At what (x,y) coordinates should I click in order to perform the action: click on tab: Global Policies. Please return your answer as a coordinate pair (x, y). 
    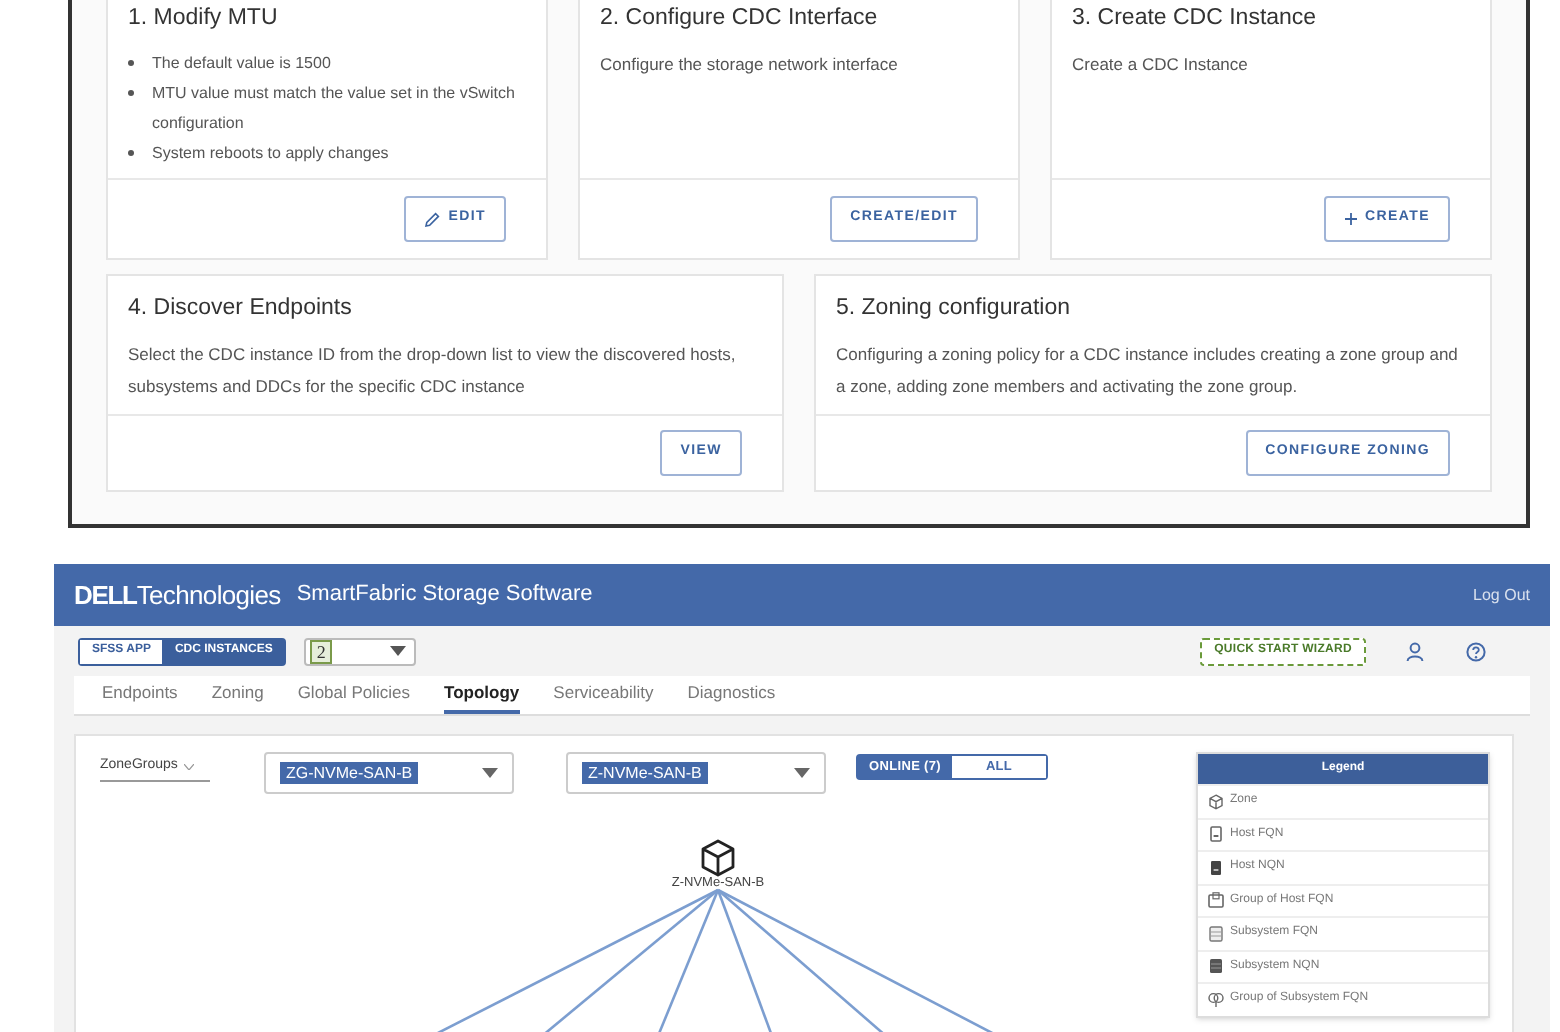
    Looking at the image, I should click on (354, 695).